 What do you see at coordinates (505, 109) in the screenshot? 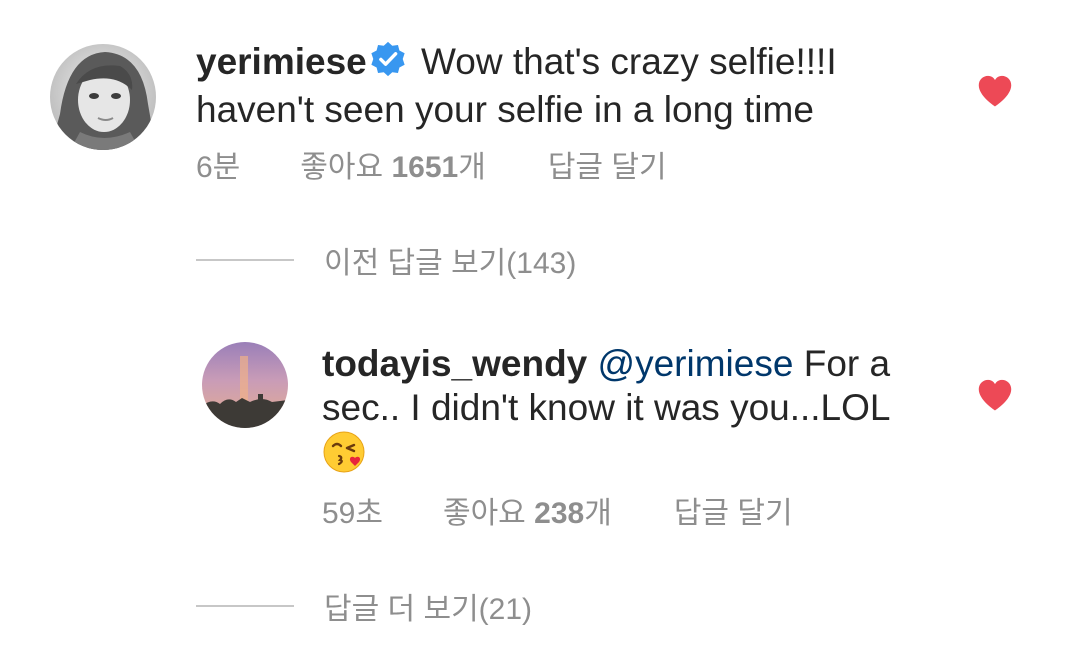
I see `comment-text-line2: haven't seen your selfie in a long time` at bounding box center [505, 109].